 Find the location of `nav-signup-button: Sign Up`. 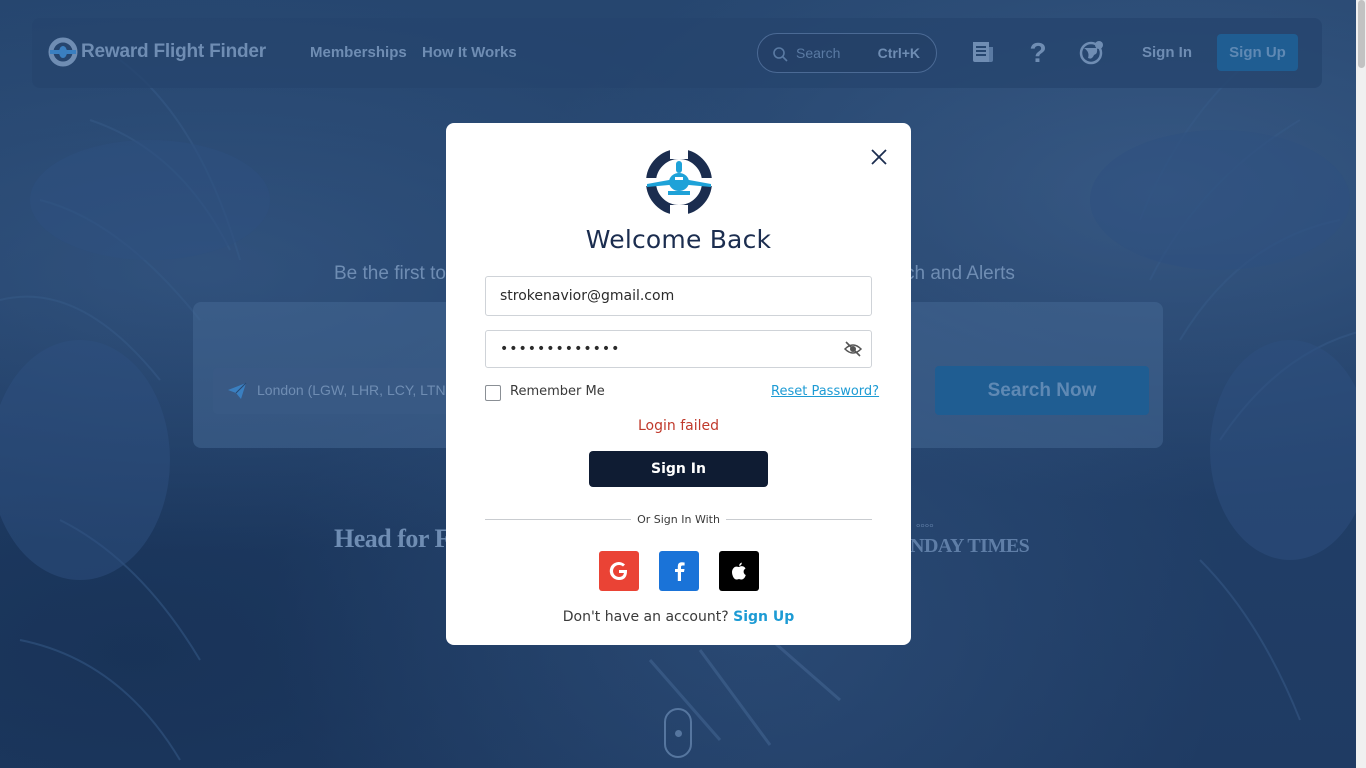

nav-signup-button: Sign Up is located at coordinates (1257, 52).